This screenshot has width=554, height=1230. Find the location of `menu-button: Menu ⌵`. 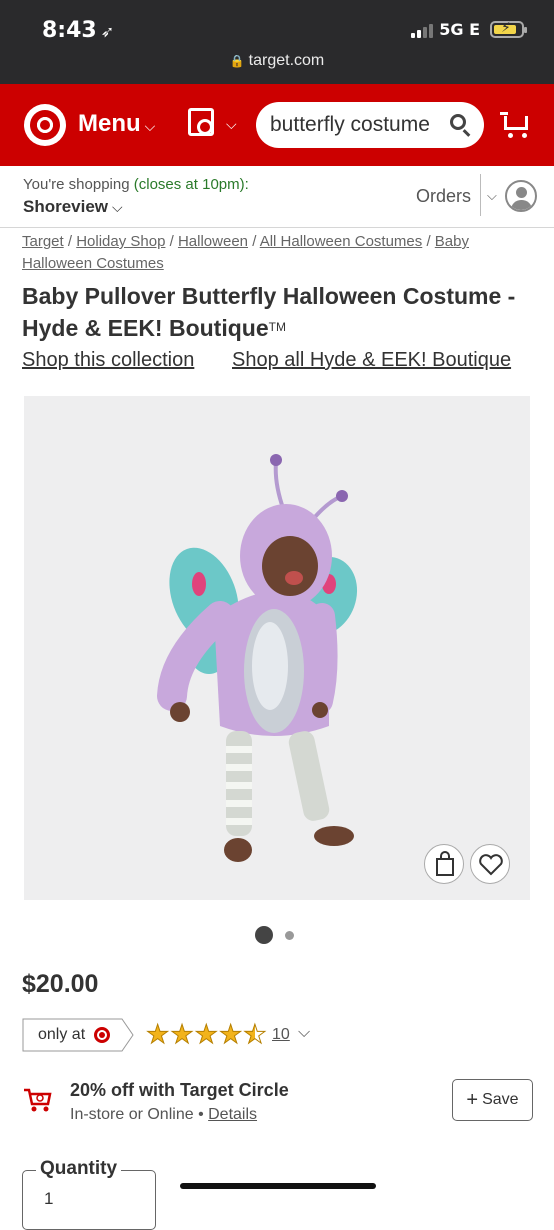

menu-button: Menu ⌵ is located at coordinates (116, 124).